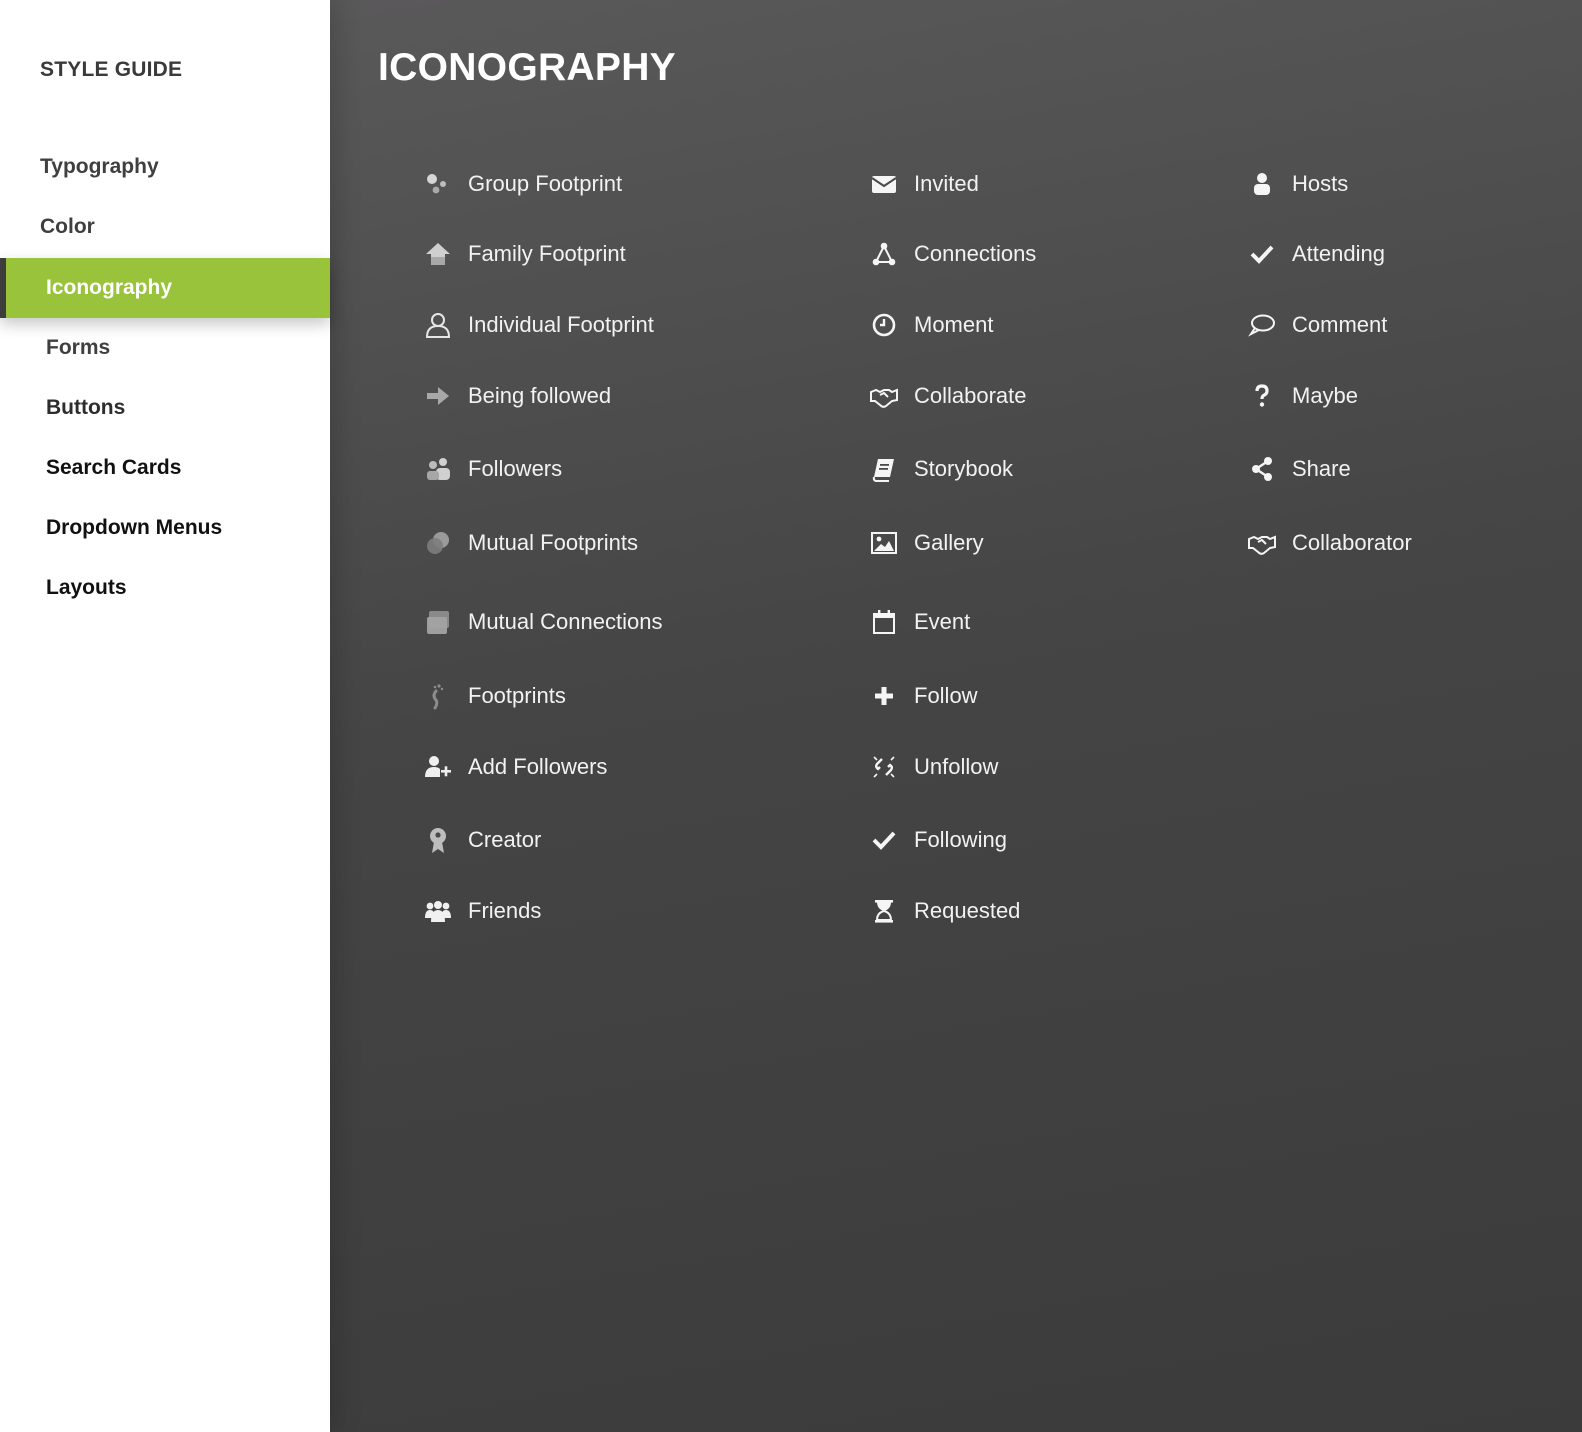 The width and height of the screenshot is (1582, 1432). What do you see at coordinates (553, 542) in the screenshot?
I see `icon-label: Mutual Footprints` at bounding box center [553, 542].